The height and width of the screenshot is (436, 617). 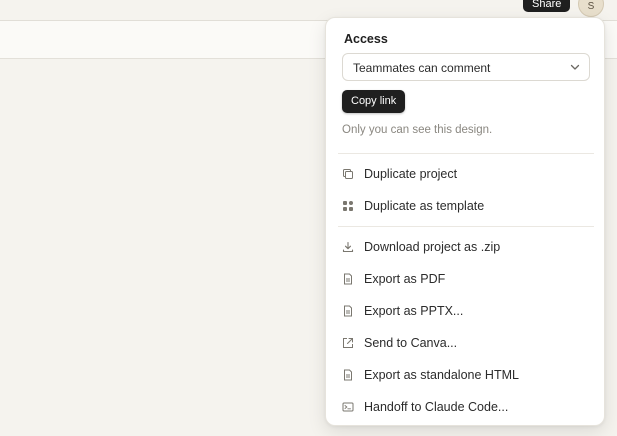 What do you see at coordinates (348, 407) in the screenshot?
I see `terminal-icon` at bounding box center [348, 407].